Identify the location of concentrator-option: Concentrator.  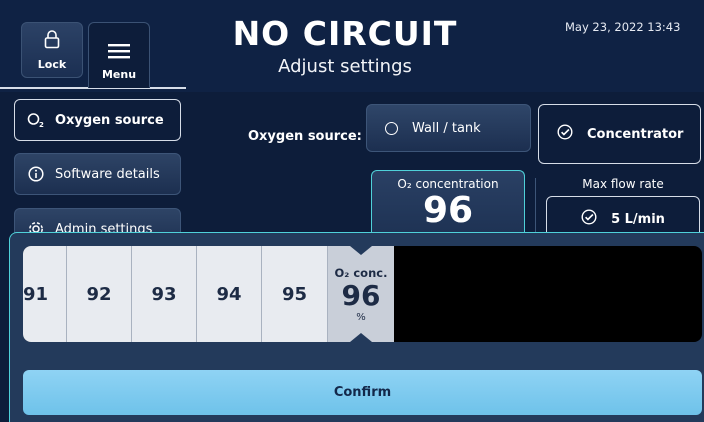
(619, 134).